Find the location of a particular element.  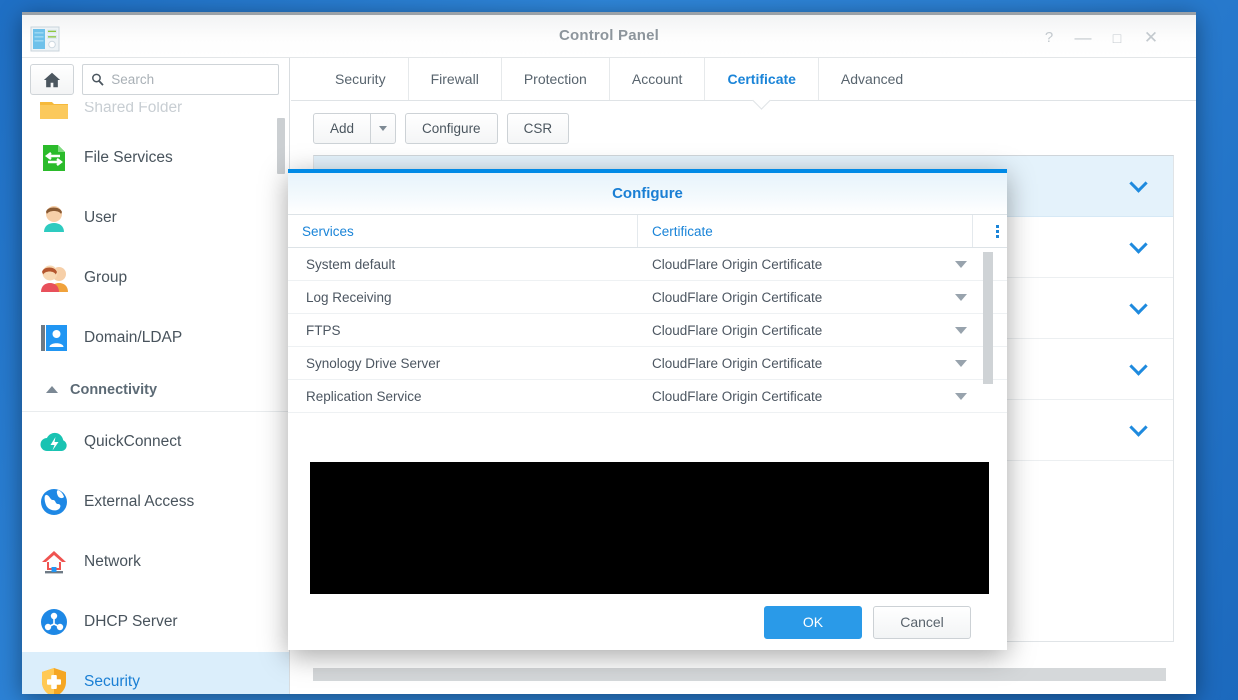

home-button is located at coordinates (52, 79).